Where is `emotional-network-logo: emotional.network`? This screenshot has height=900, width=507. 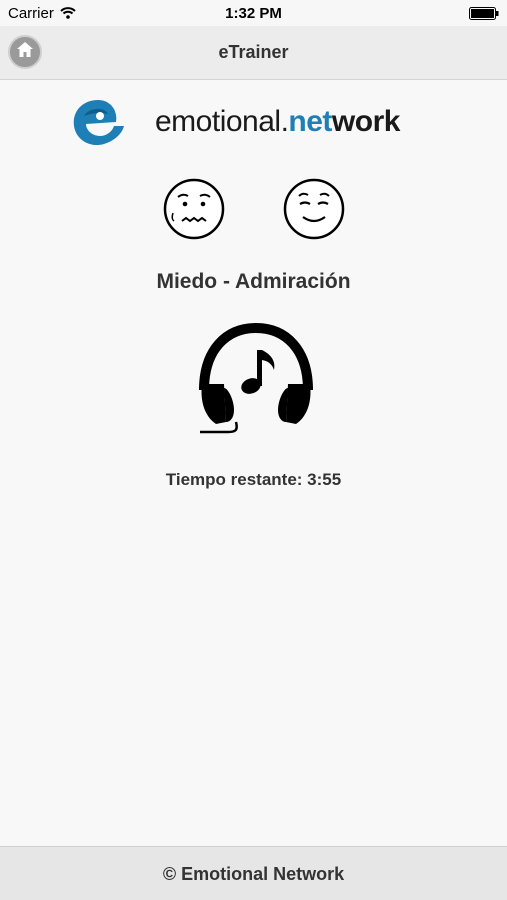 emotional-network-logo: emotional.network is located at coordinates (255, 124).